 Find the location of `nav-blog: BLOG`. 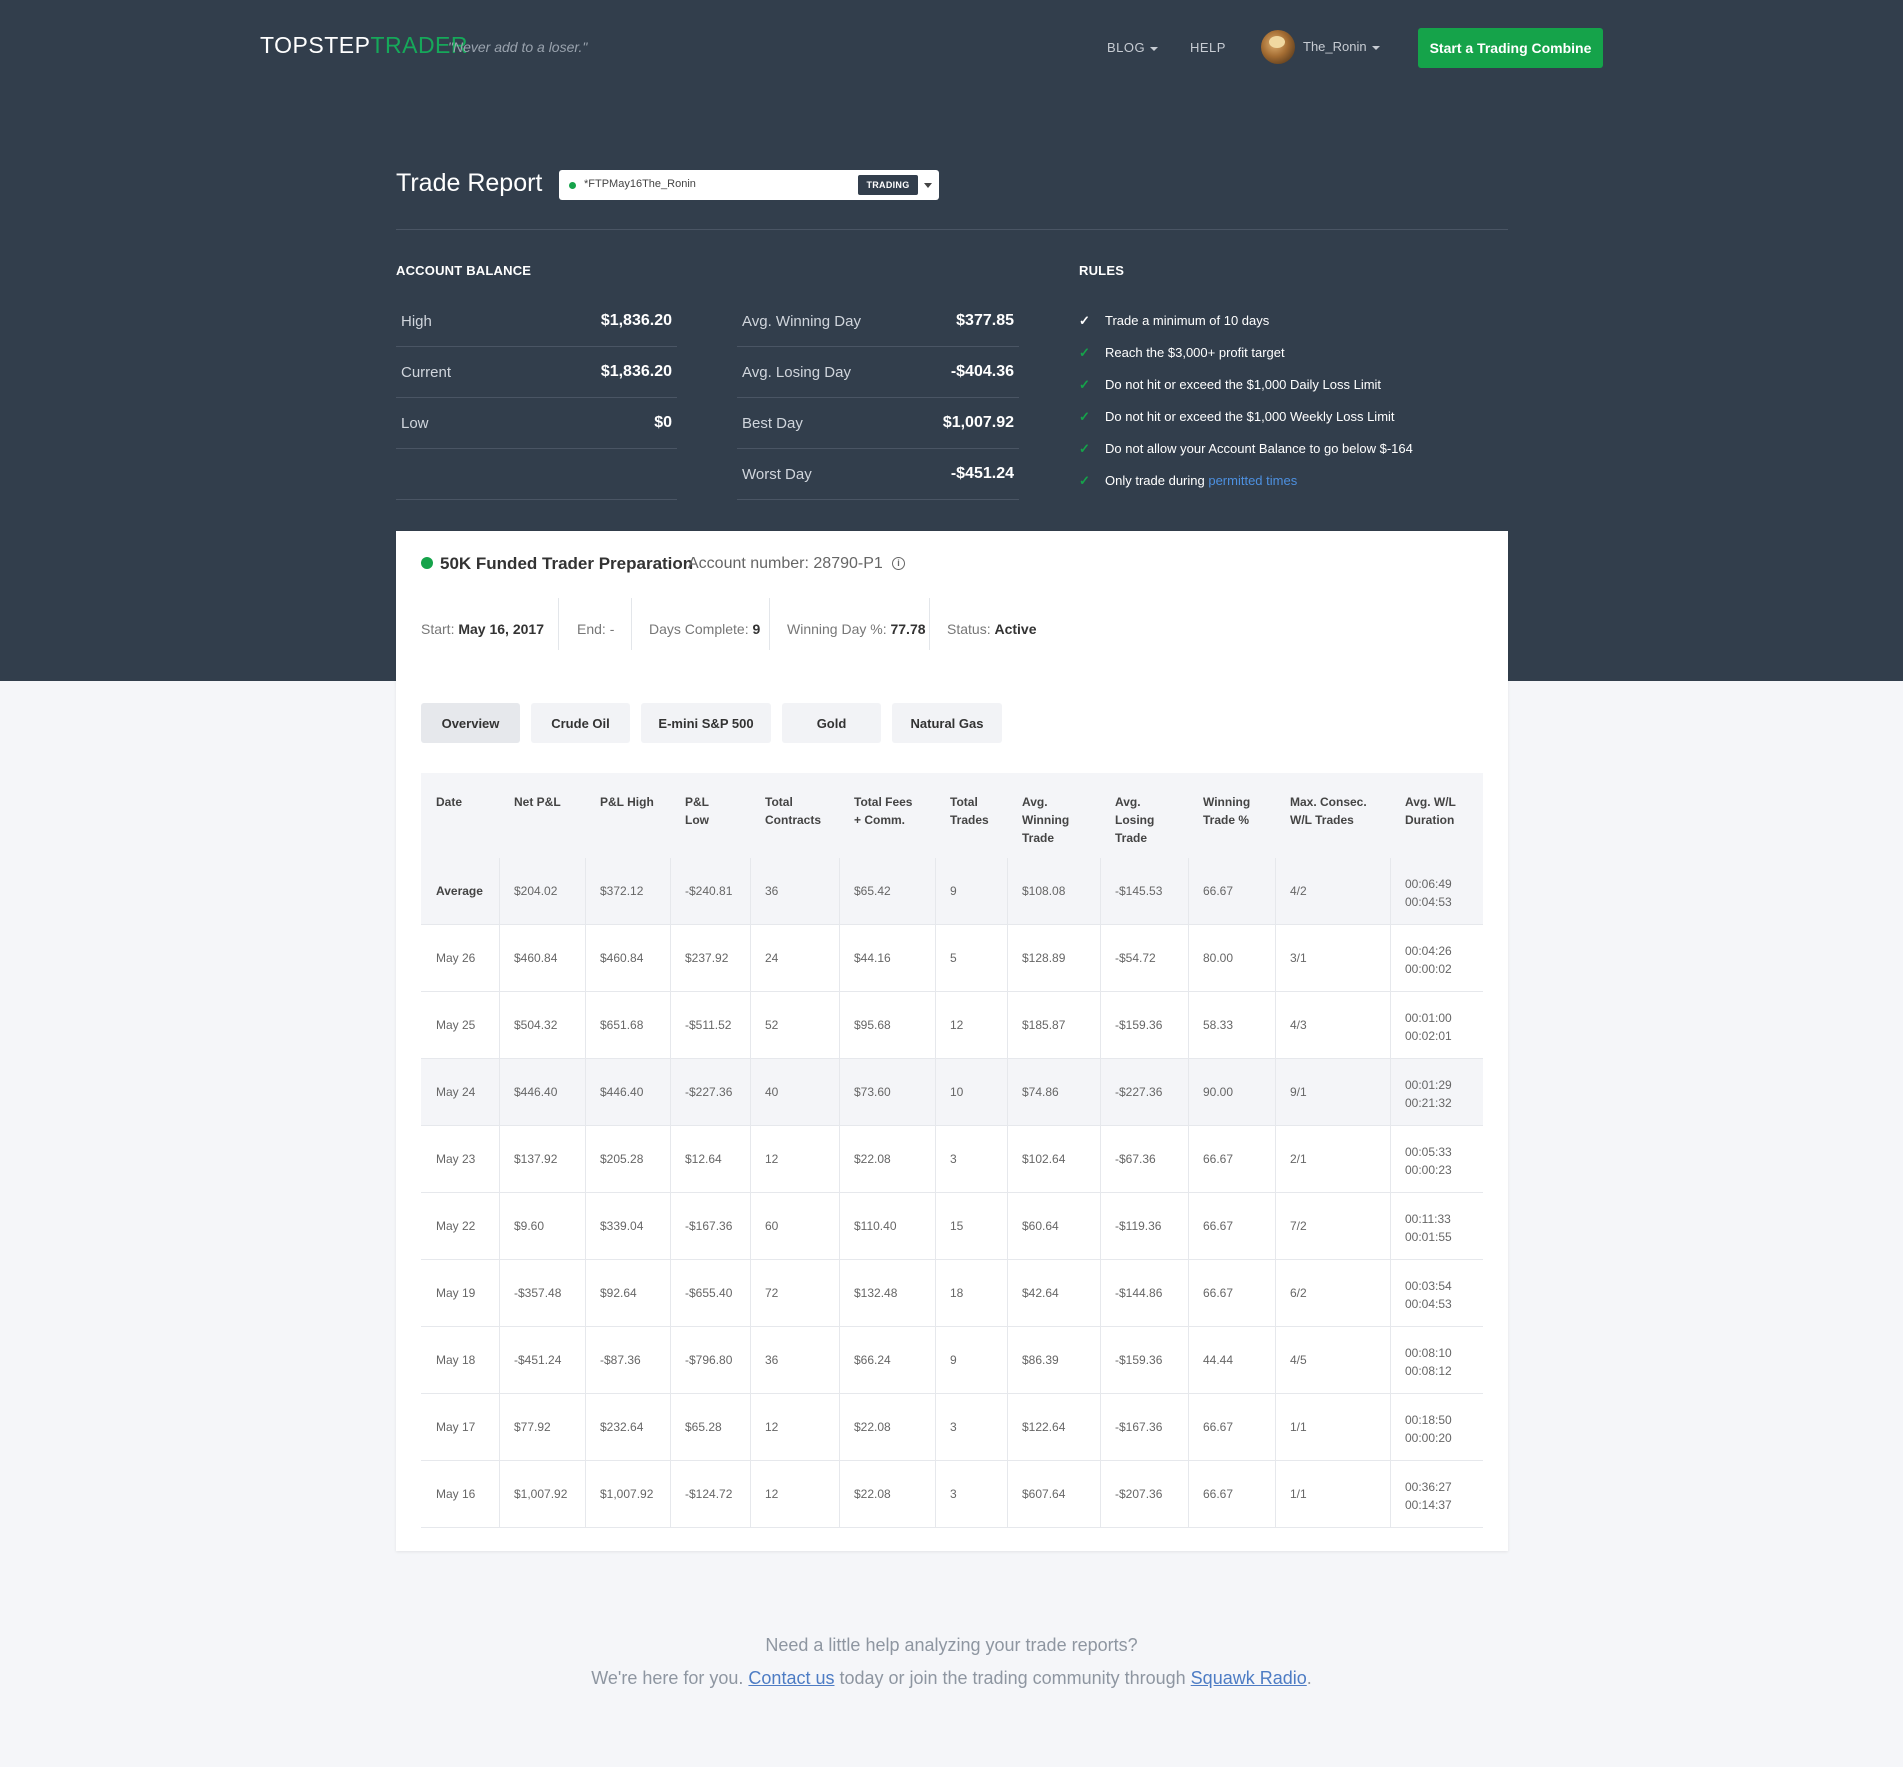

nav-blog: BLOG is located at coordinates (1133, 47).